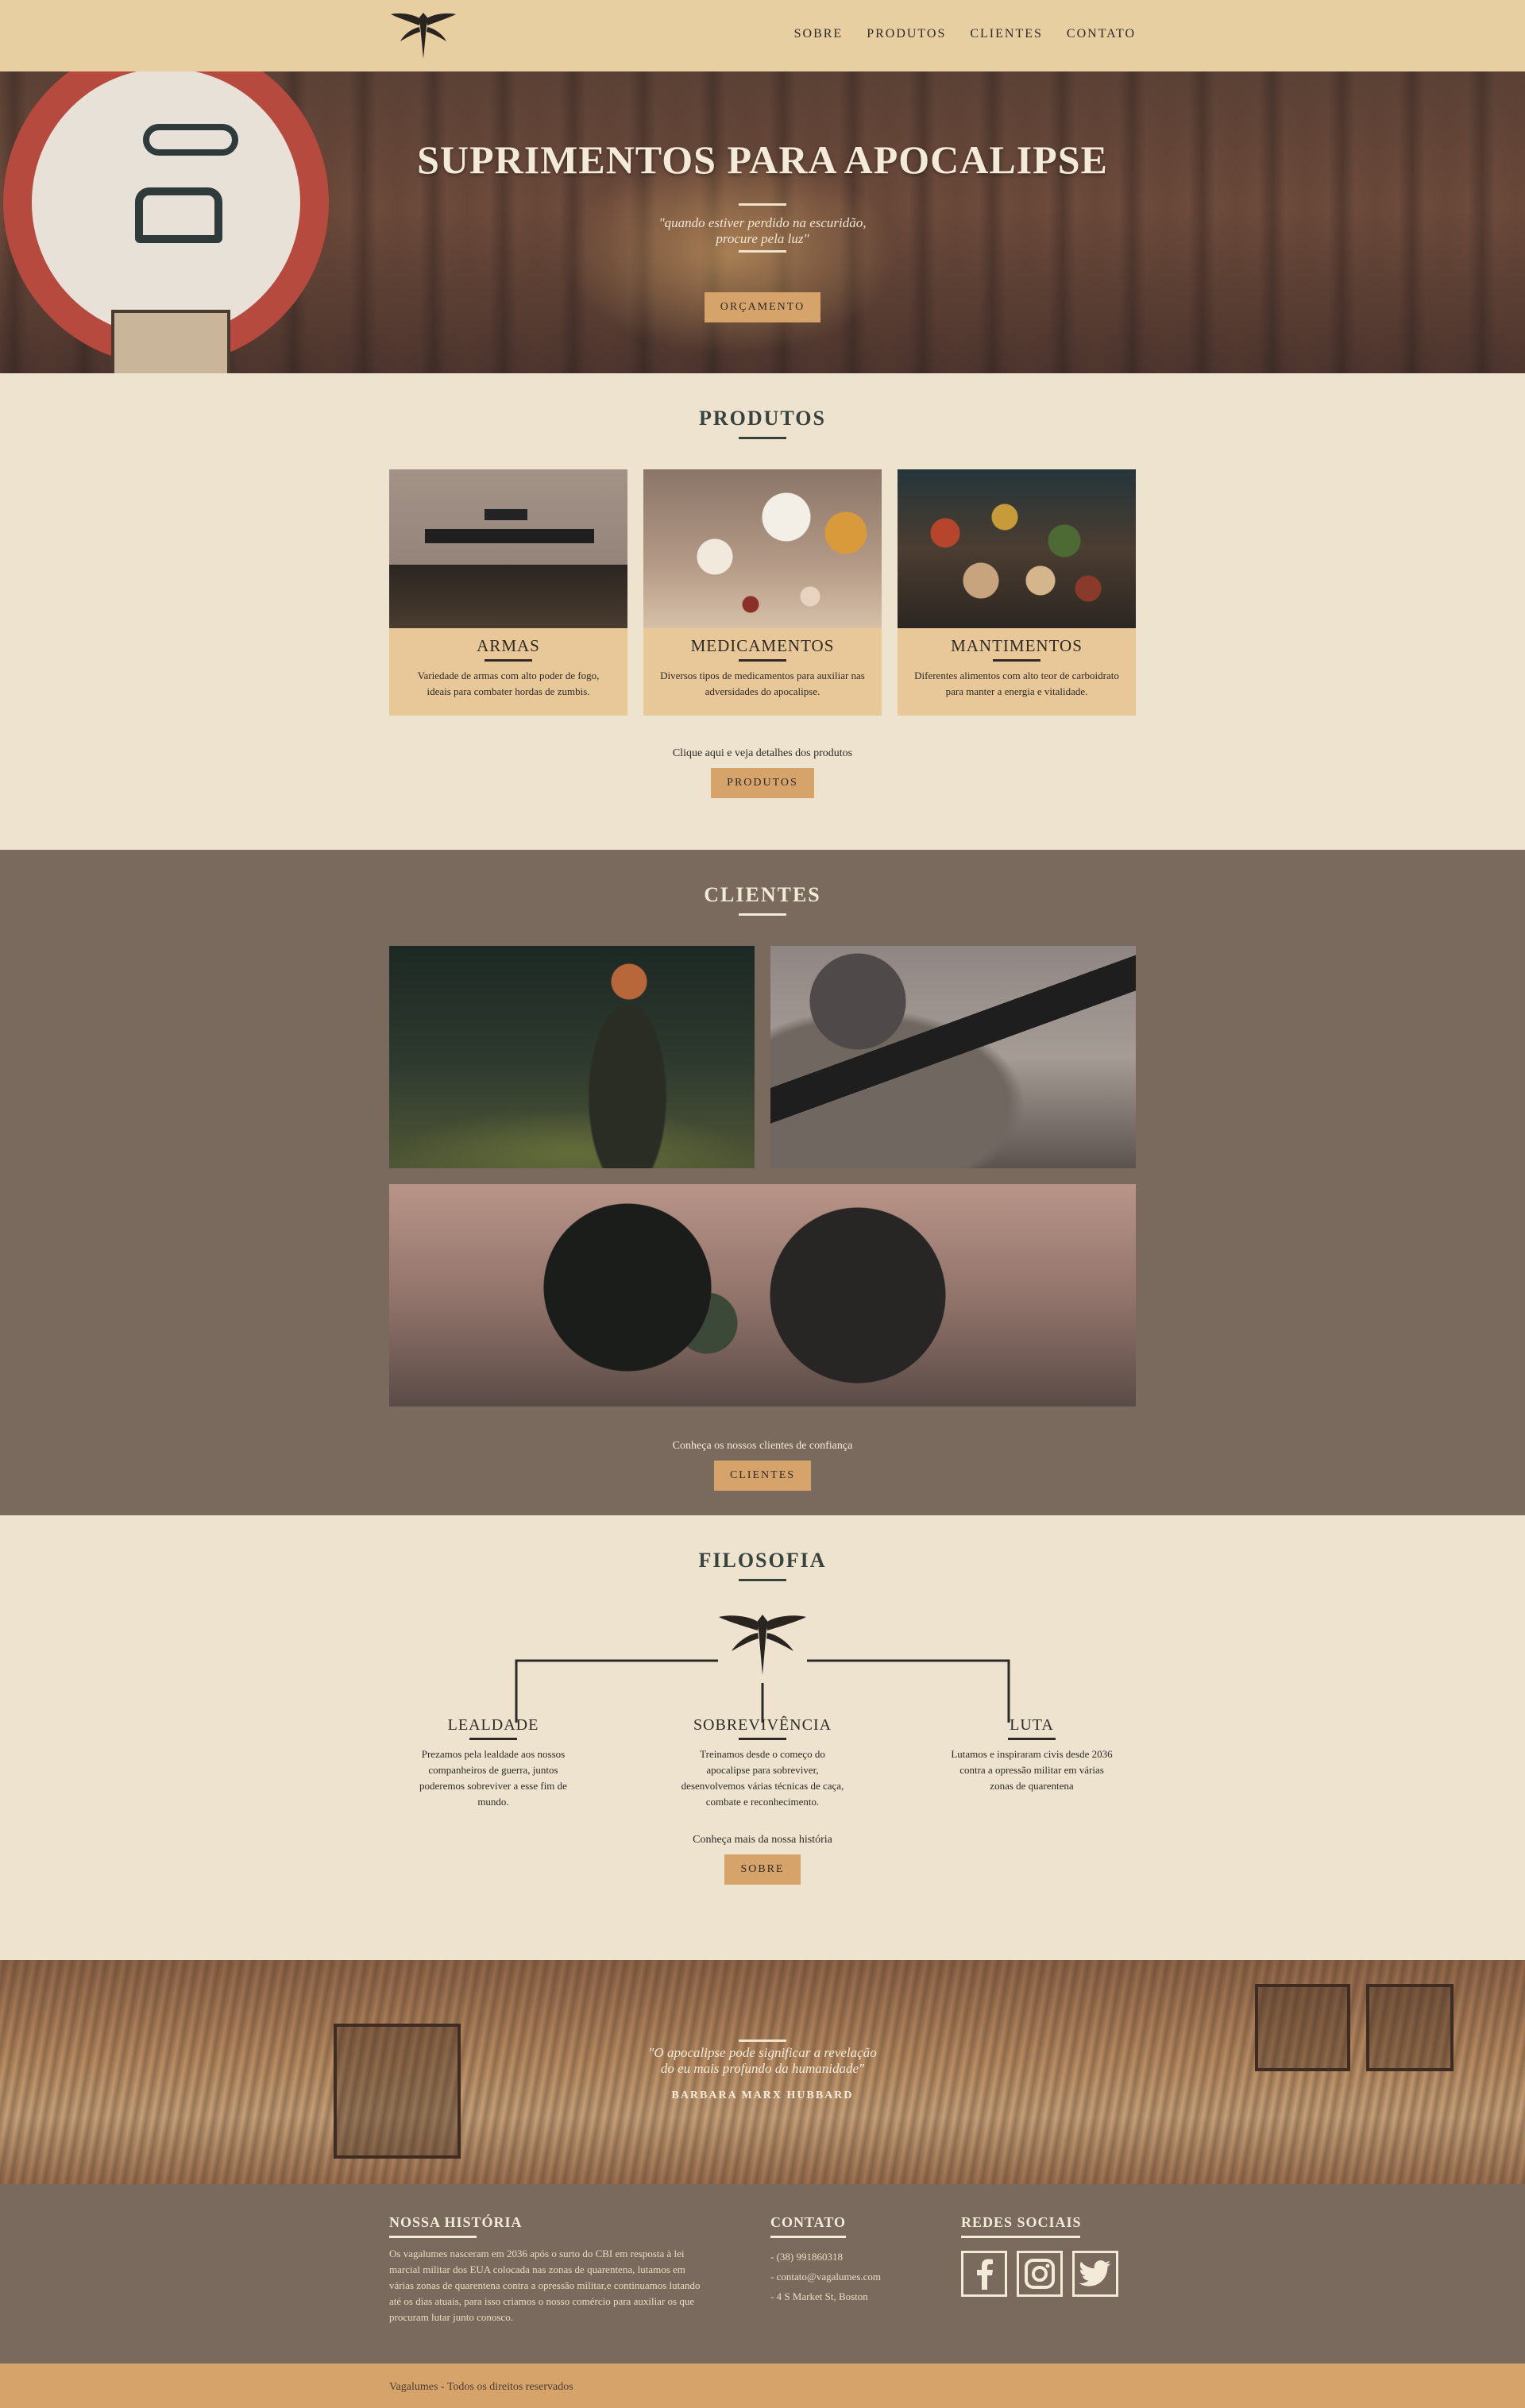 This screenshot has width=1525, height=2408. Describe the element at coordinates (907, 34) in the screenshot. I see `nav-link-produtos: PRODUTOS` at that location.